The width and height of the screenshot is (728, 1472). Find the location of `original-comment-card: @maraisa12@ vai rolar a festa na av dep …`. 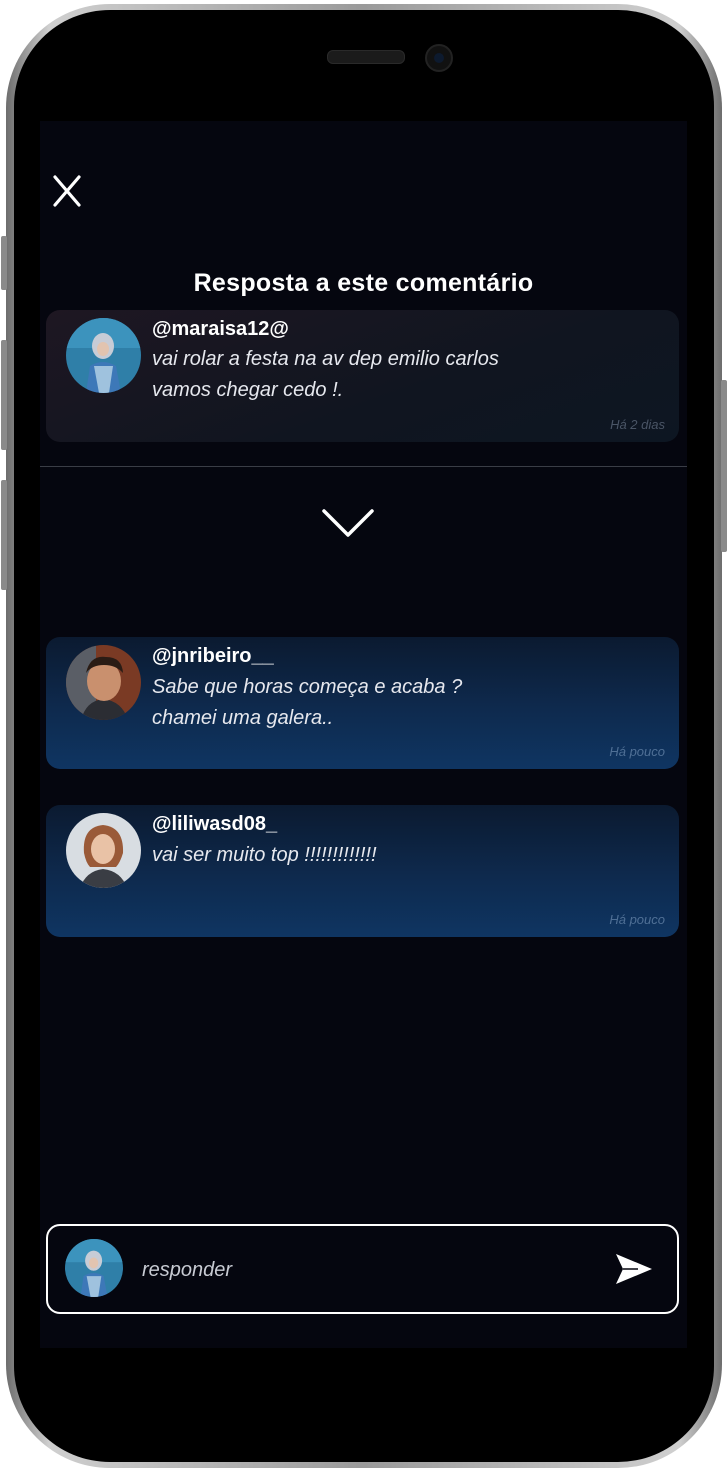

original-comment-card: @maraisa12@ vai rolar a festa na av dep … is located at coordinates (362, 376).